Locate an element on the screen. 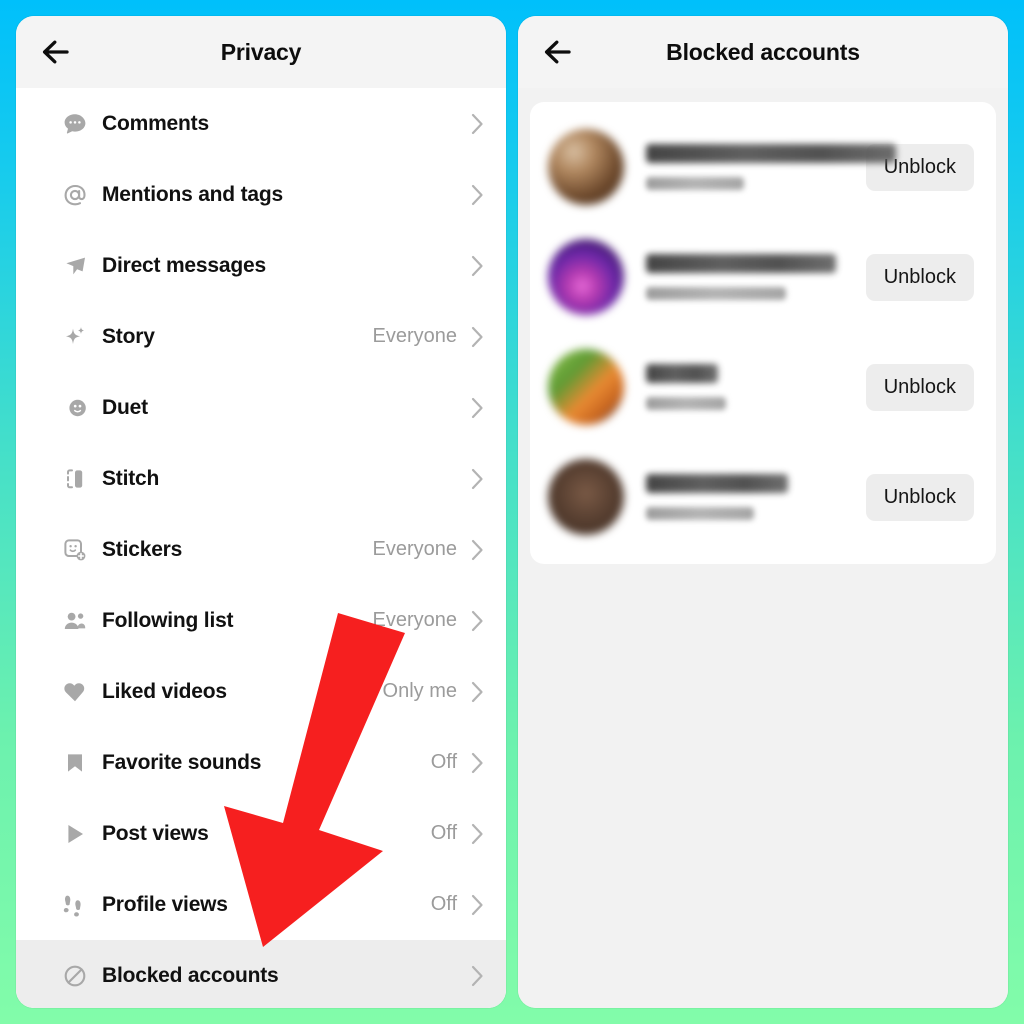  blocked-accounts-header: Blocked accounts is located at coordinates (763, 52).